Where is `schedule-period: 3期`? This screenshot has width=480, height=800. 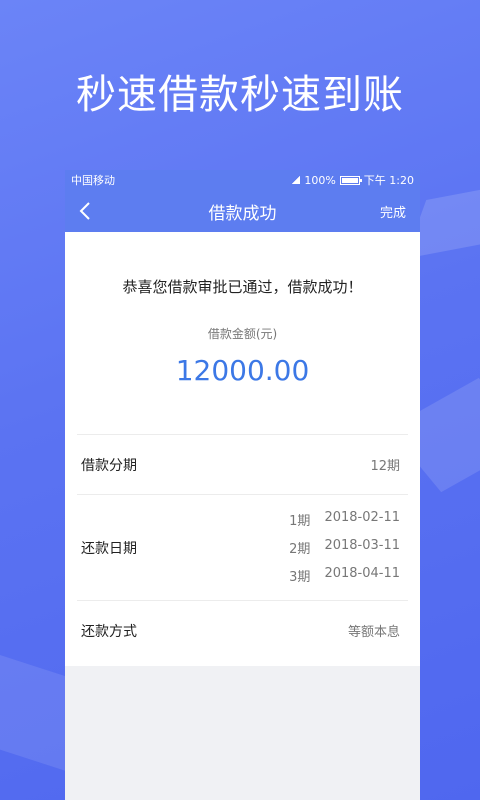
schedule-period: 3期 is located at coordinates (300, 577).